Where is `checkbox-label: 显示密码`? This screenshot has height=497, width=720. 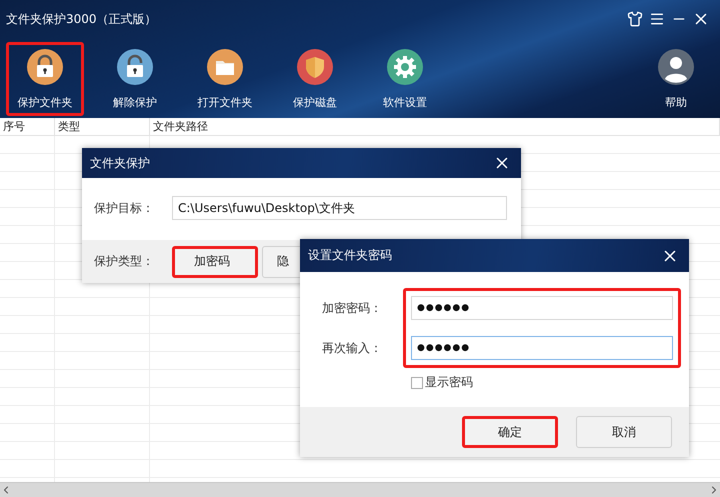
checkbox-label: 显示密码 is located at coordinates (449, 382).